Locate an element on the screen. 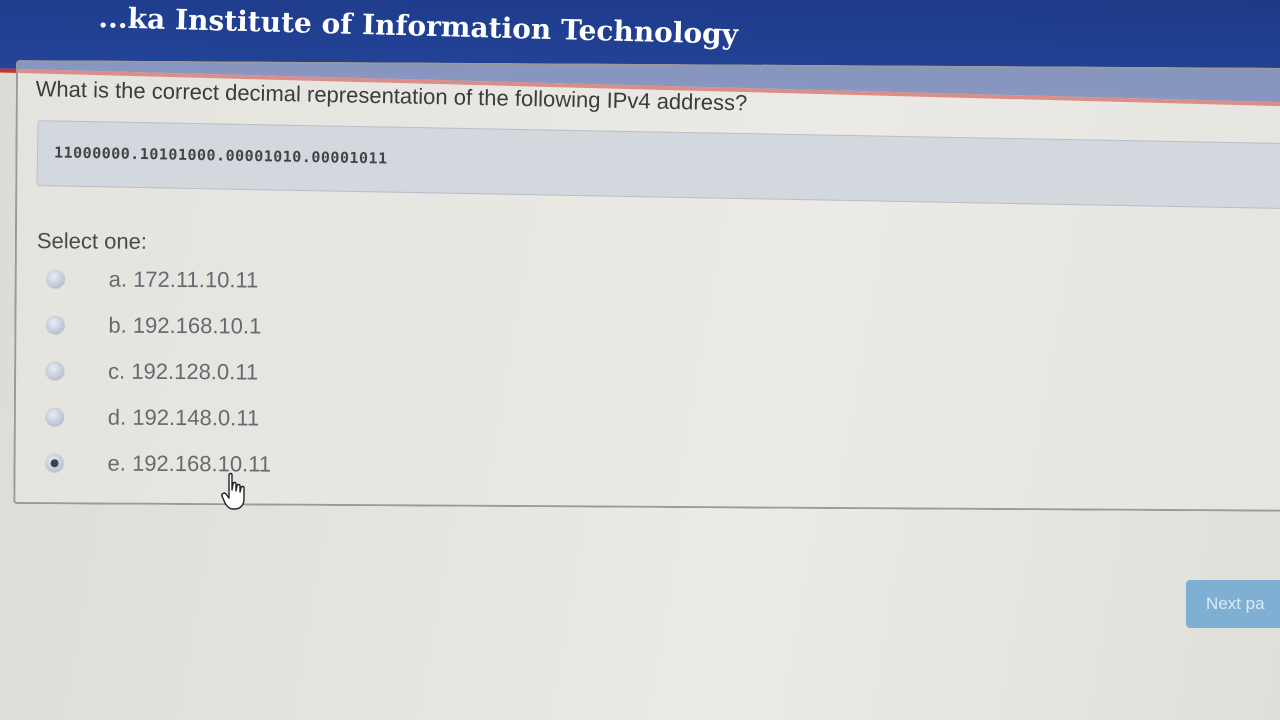 The height and width of the screenshot is (720, 1280). option-a: a. 172.11.10.11 is located at coordinates (206, 282).